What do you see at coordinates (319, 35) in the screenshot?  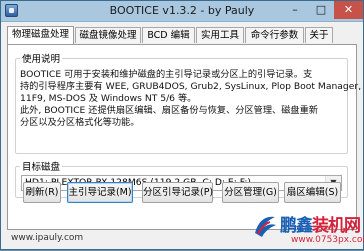 I see `tab-about: 关于` at bounding box center [319, 35].